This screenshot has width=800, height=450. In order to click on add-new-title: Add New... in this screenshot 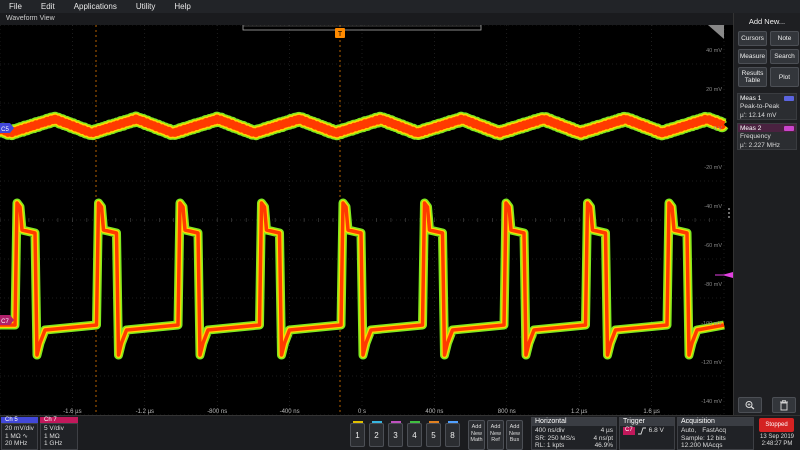, I will do `click(767, 21)`.